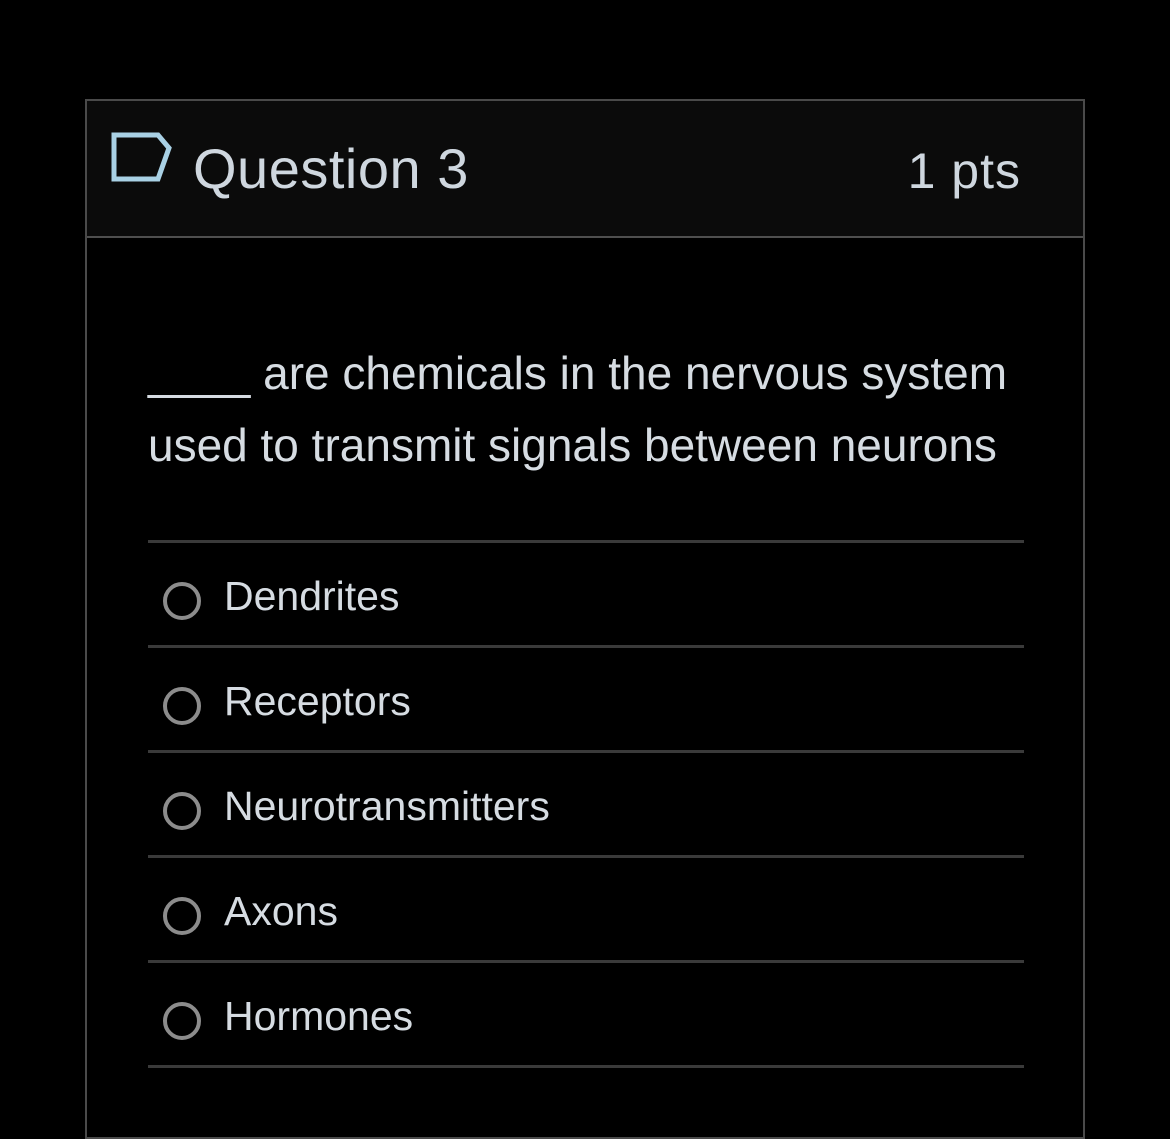 The image size is (1170, 1139). I want to click on question-title: Question 3, so click(331, 168).